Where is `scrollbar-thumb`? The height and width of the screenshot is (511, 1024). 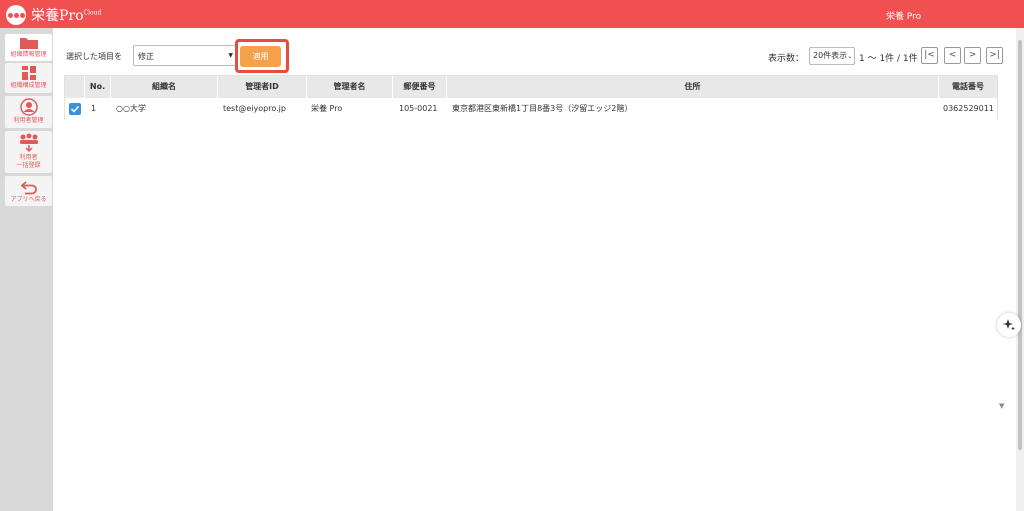
scrollbar-thumb is located at coordinates (1020, 245).